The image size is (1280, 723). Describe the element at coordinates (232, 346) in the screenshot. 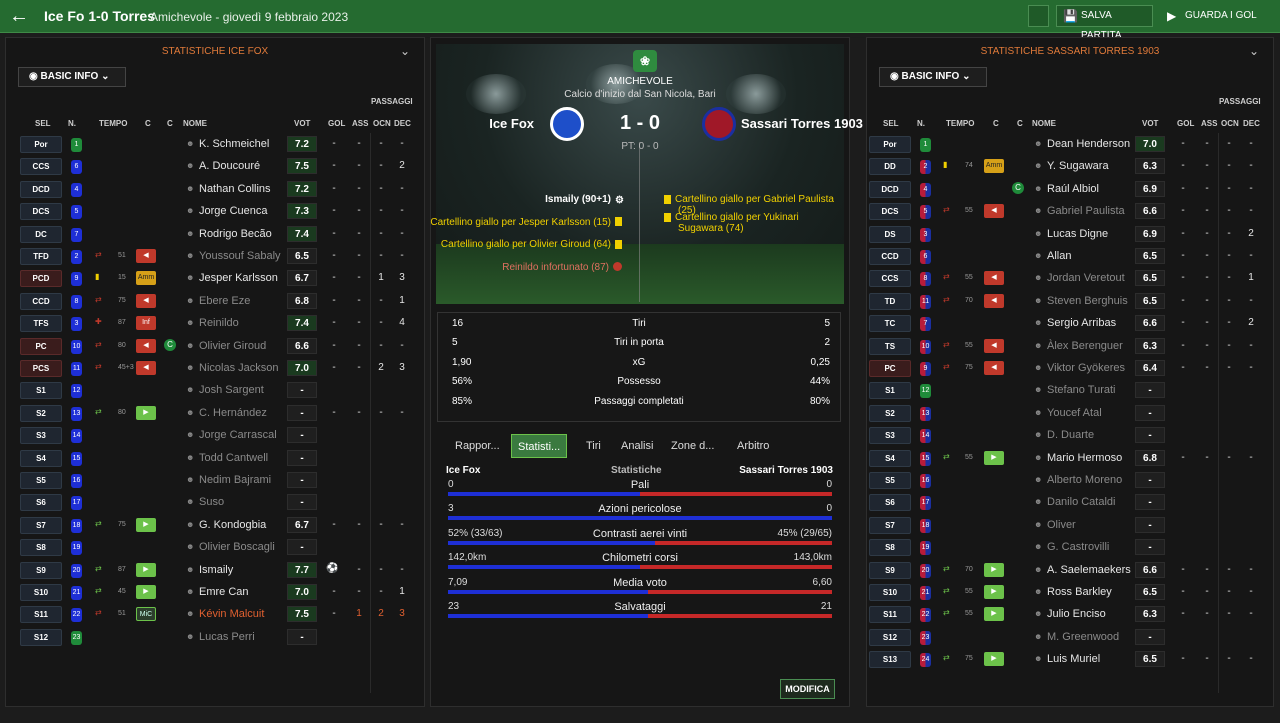

I see `player-name: Olivier Giroud` at that location.